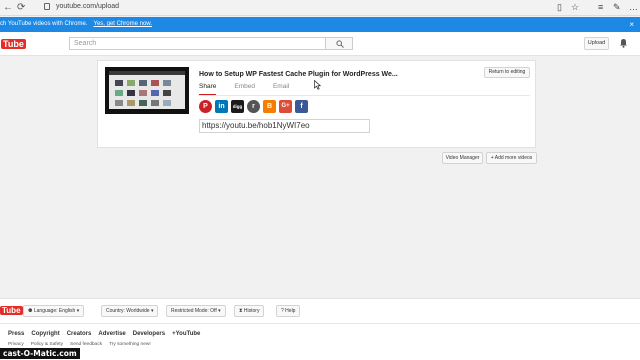 This screenshot has height=360, width=640. What do you see at coordinates (617, 7) in the screenshot?
I see `web-note-icon: ✎` at bounding box center [617, 7].